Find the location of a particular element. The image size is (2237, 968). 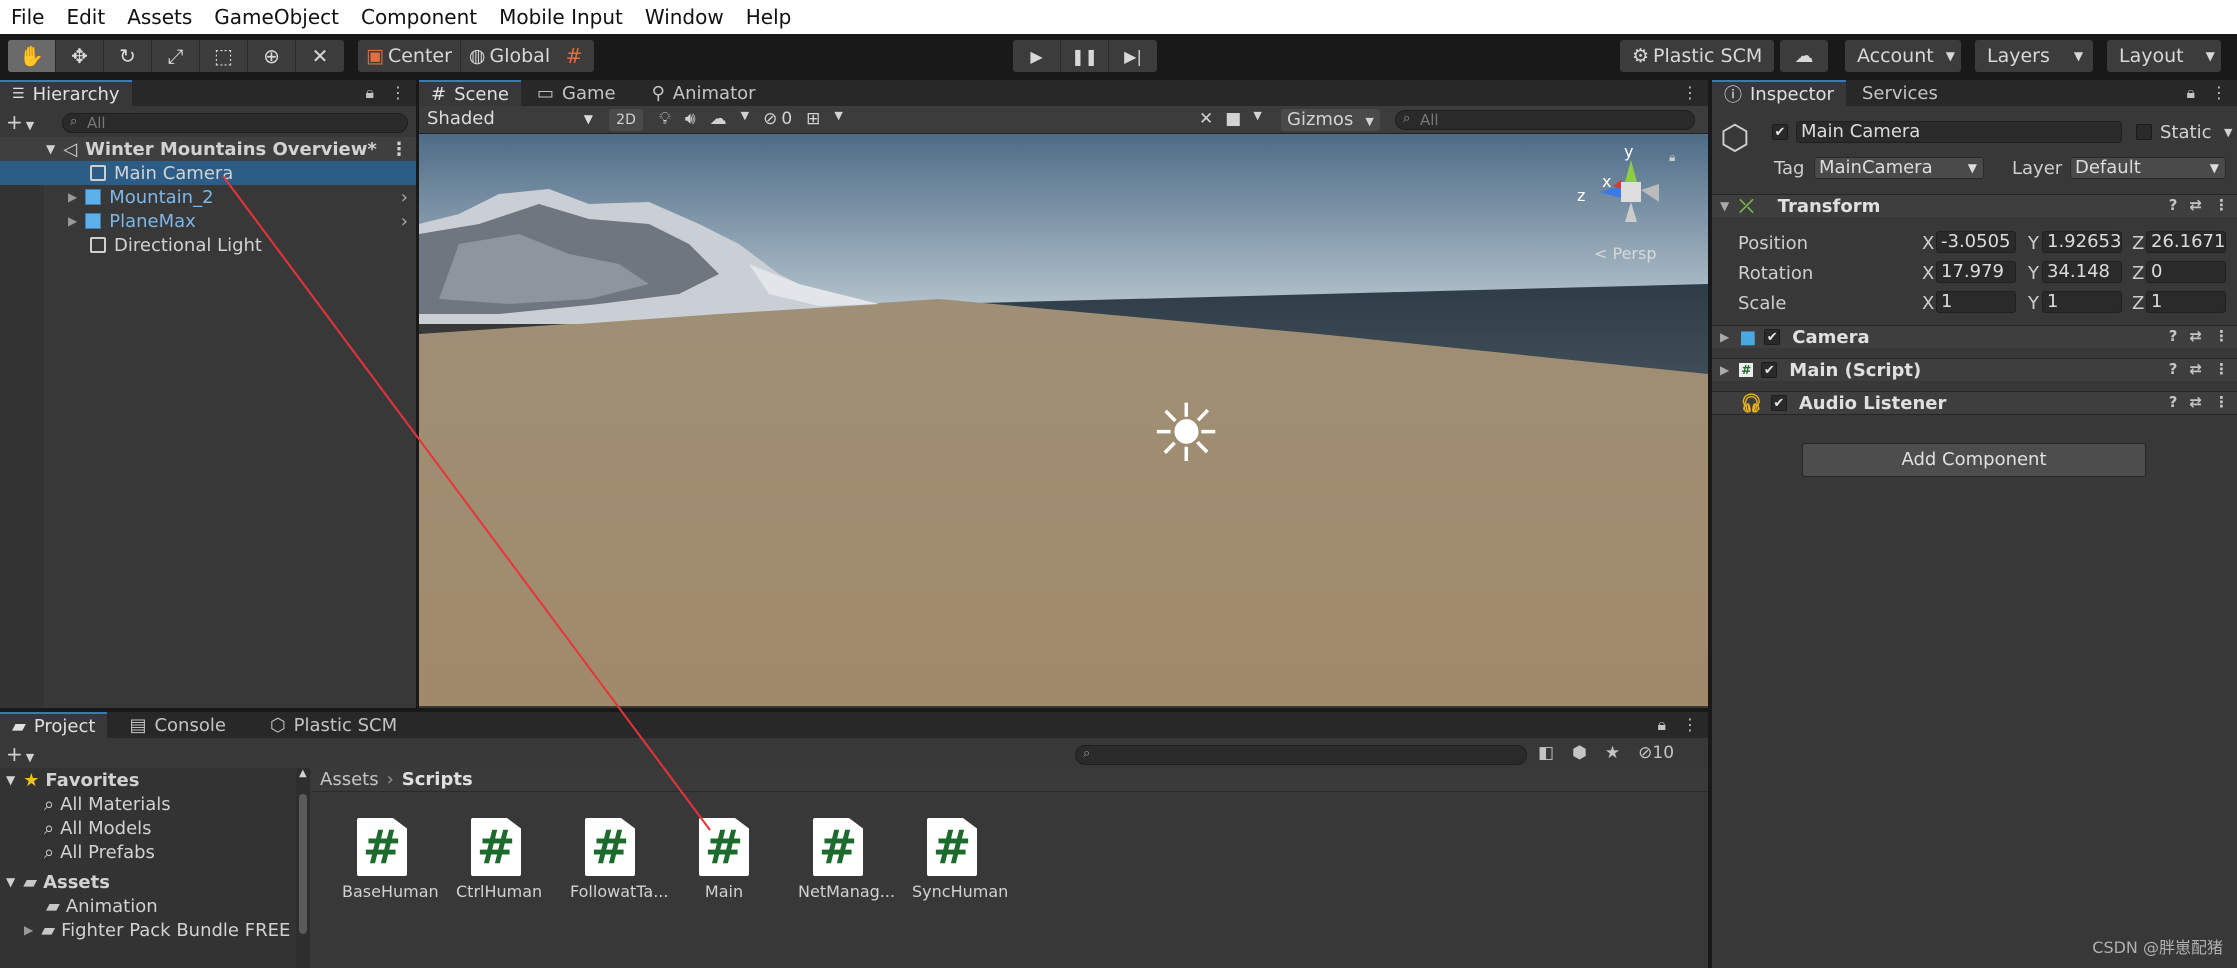

breadcrumb-current: Scripts is located at coordinates (437, 779).